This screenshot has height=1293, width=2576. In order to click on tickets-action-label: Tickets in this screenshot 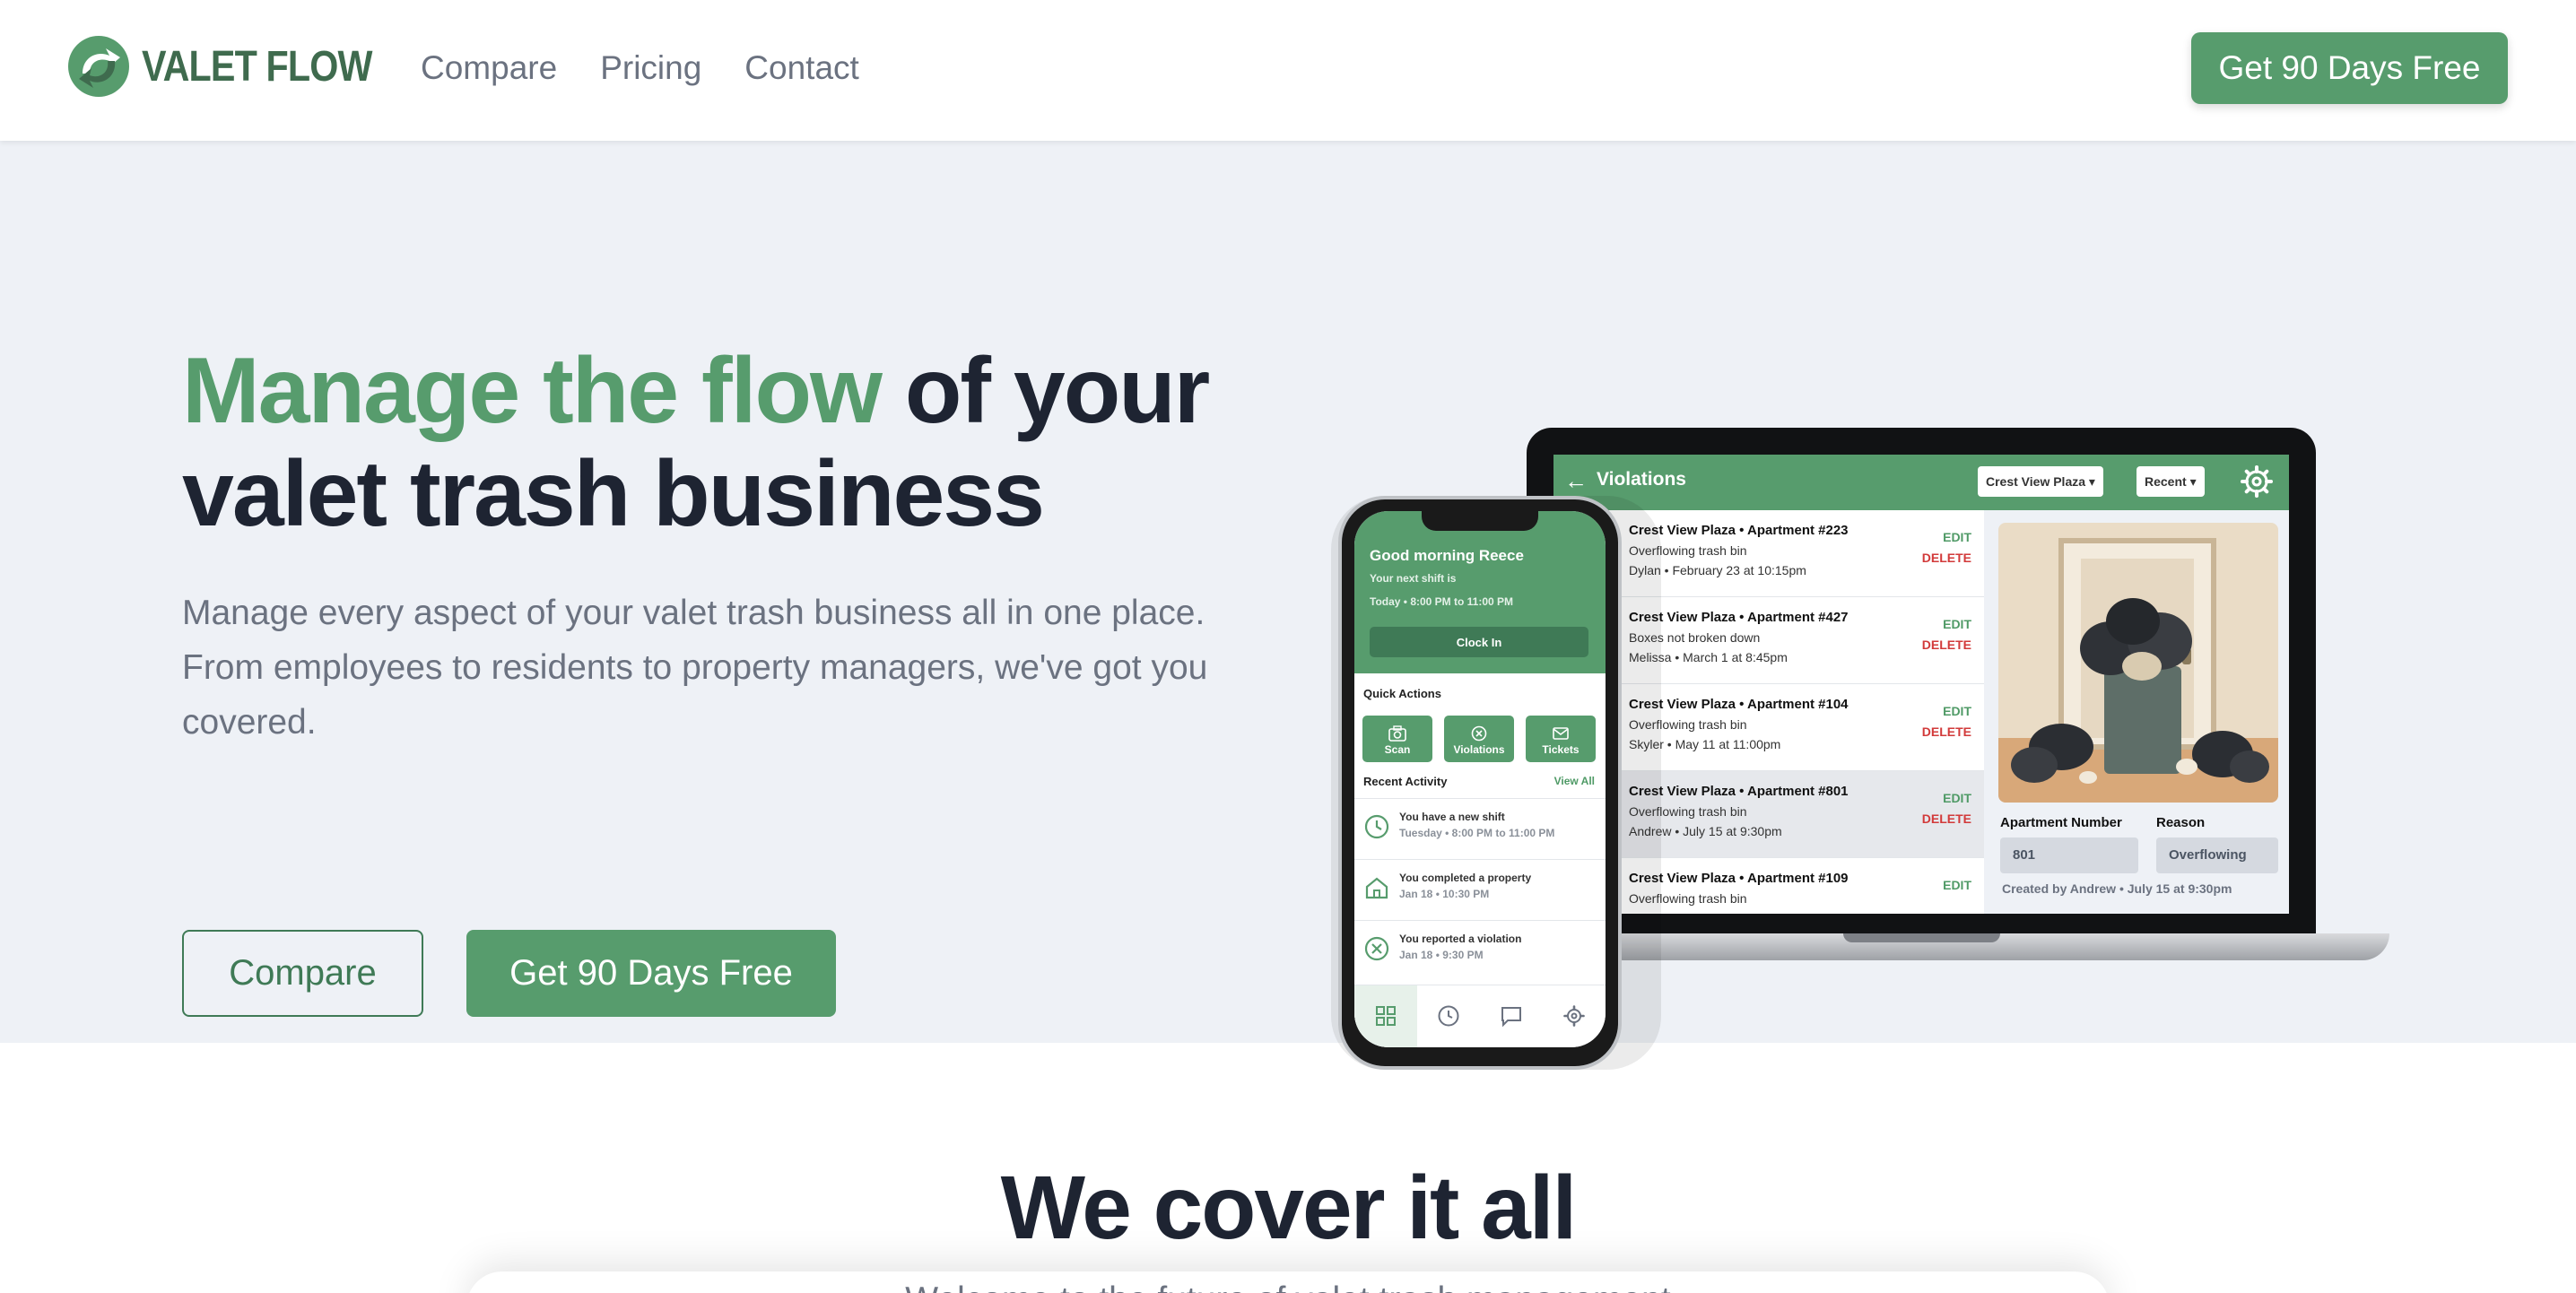, I will do `click(1561, 750)`.